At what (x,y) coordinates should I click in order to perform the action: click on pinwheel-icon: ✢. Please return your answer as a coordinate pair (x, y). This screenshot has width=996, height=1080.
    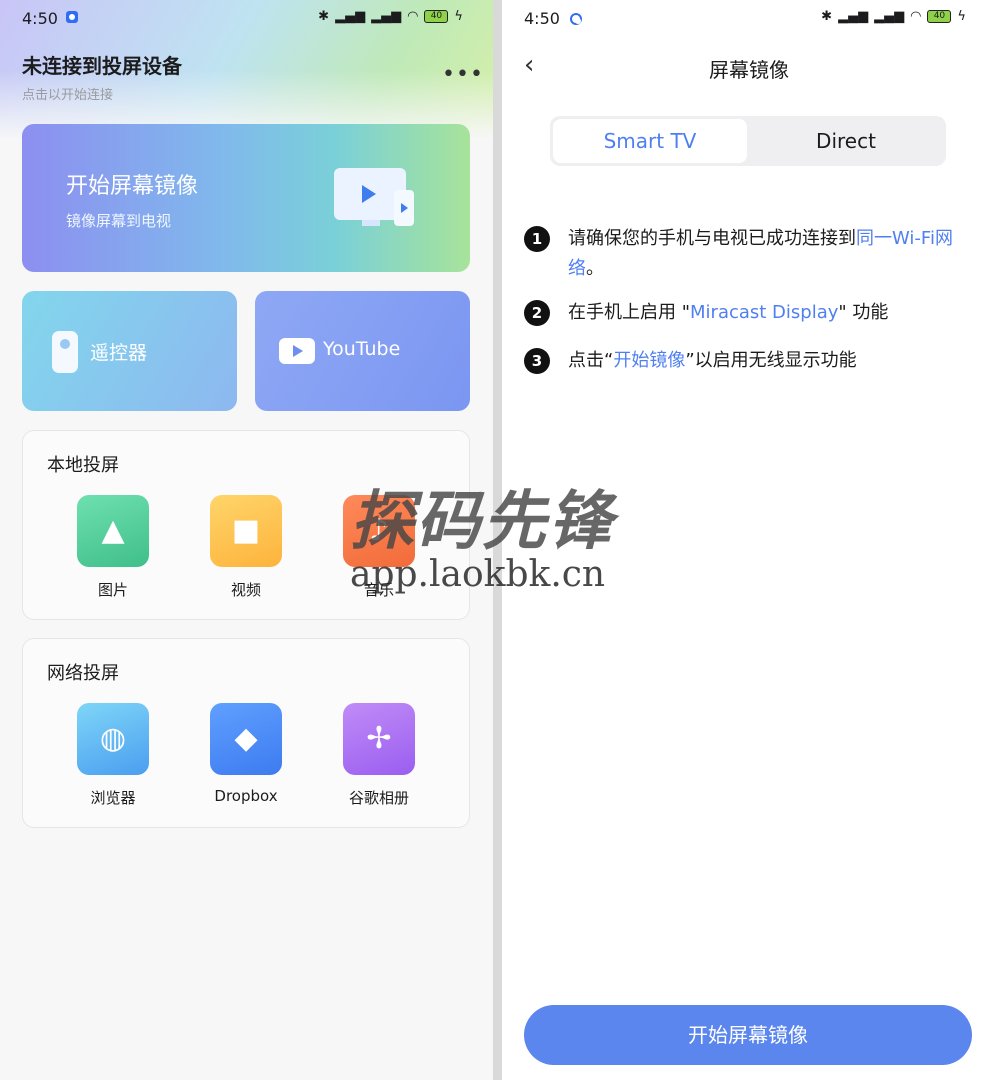
    Looking at the image, I should click on (379, 738).